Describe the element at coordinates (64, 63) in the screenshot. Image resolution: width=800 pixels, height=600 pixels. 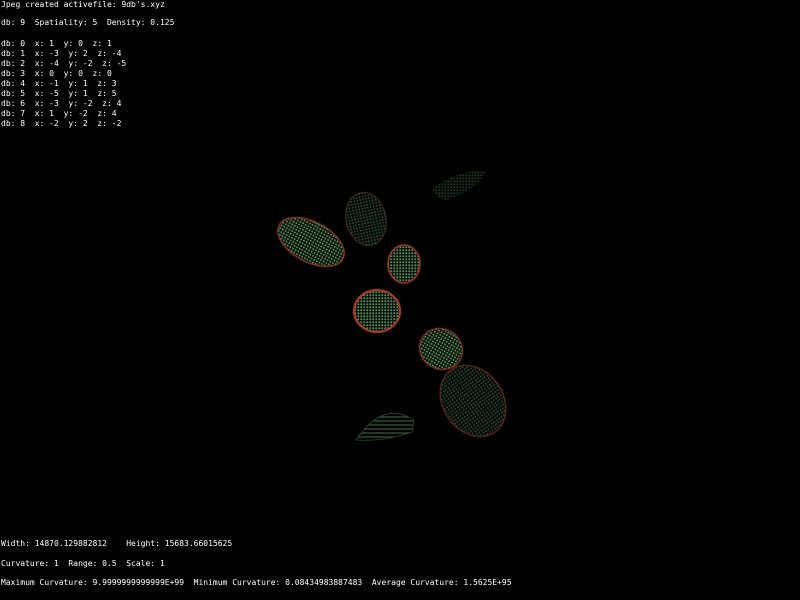
I see `db-list-item: db: 2 x: -4 y: -2 z: -5` at that location.